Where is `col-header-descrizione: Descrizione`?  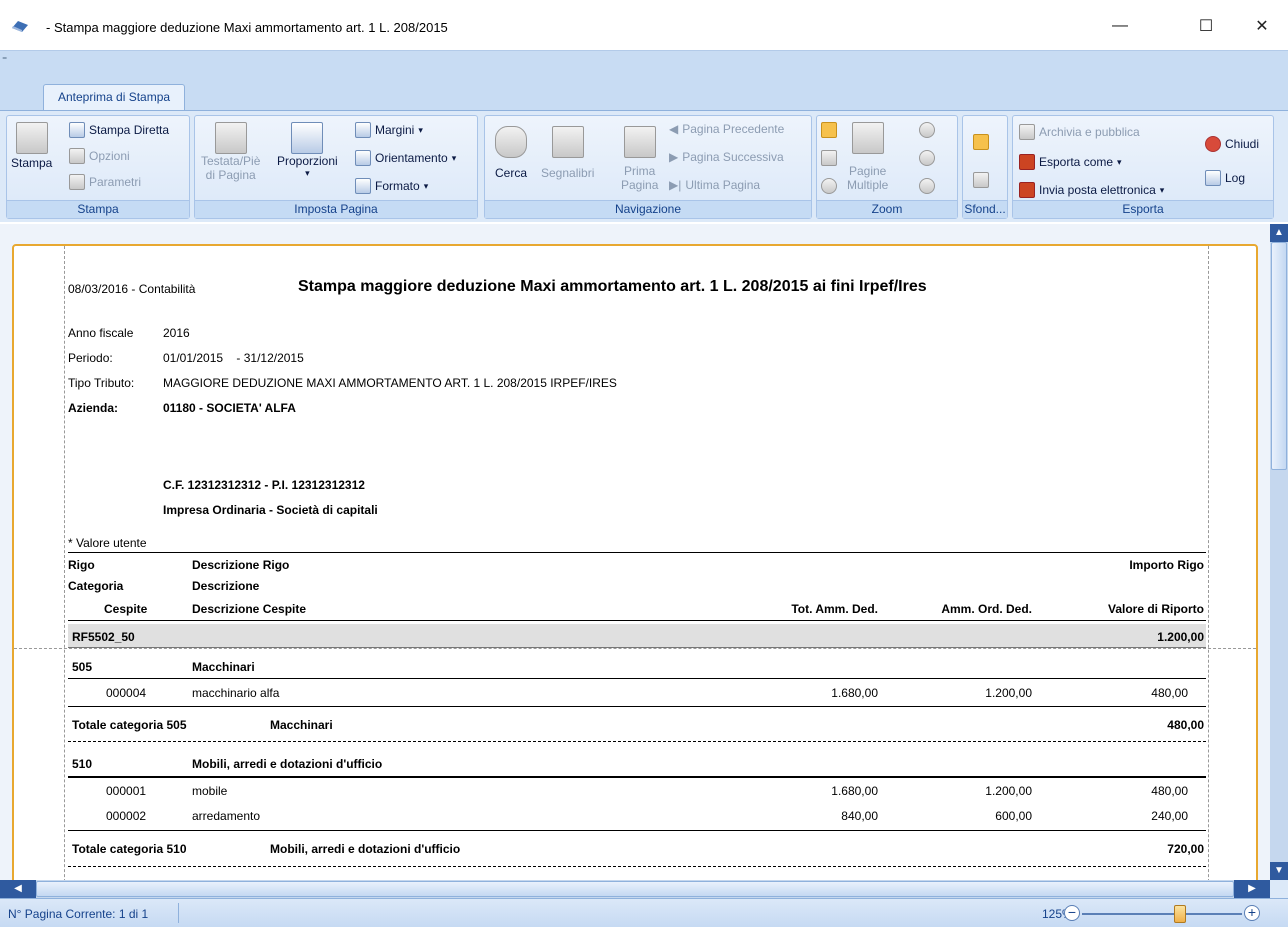
col-header-descrizione: Descrizione is located at coordinates (226, 586).